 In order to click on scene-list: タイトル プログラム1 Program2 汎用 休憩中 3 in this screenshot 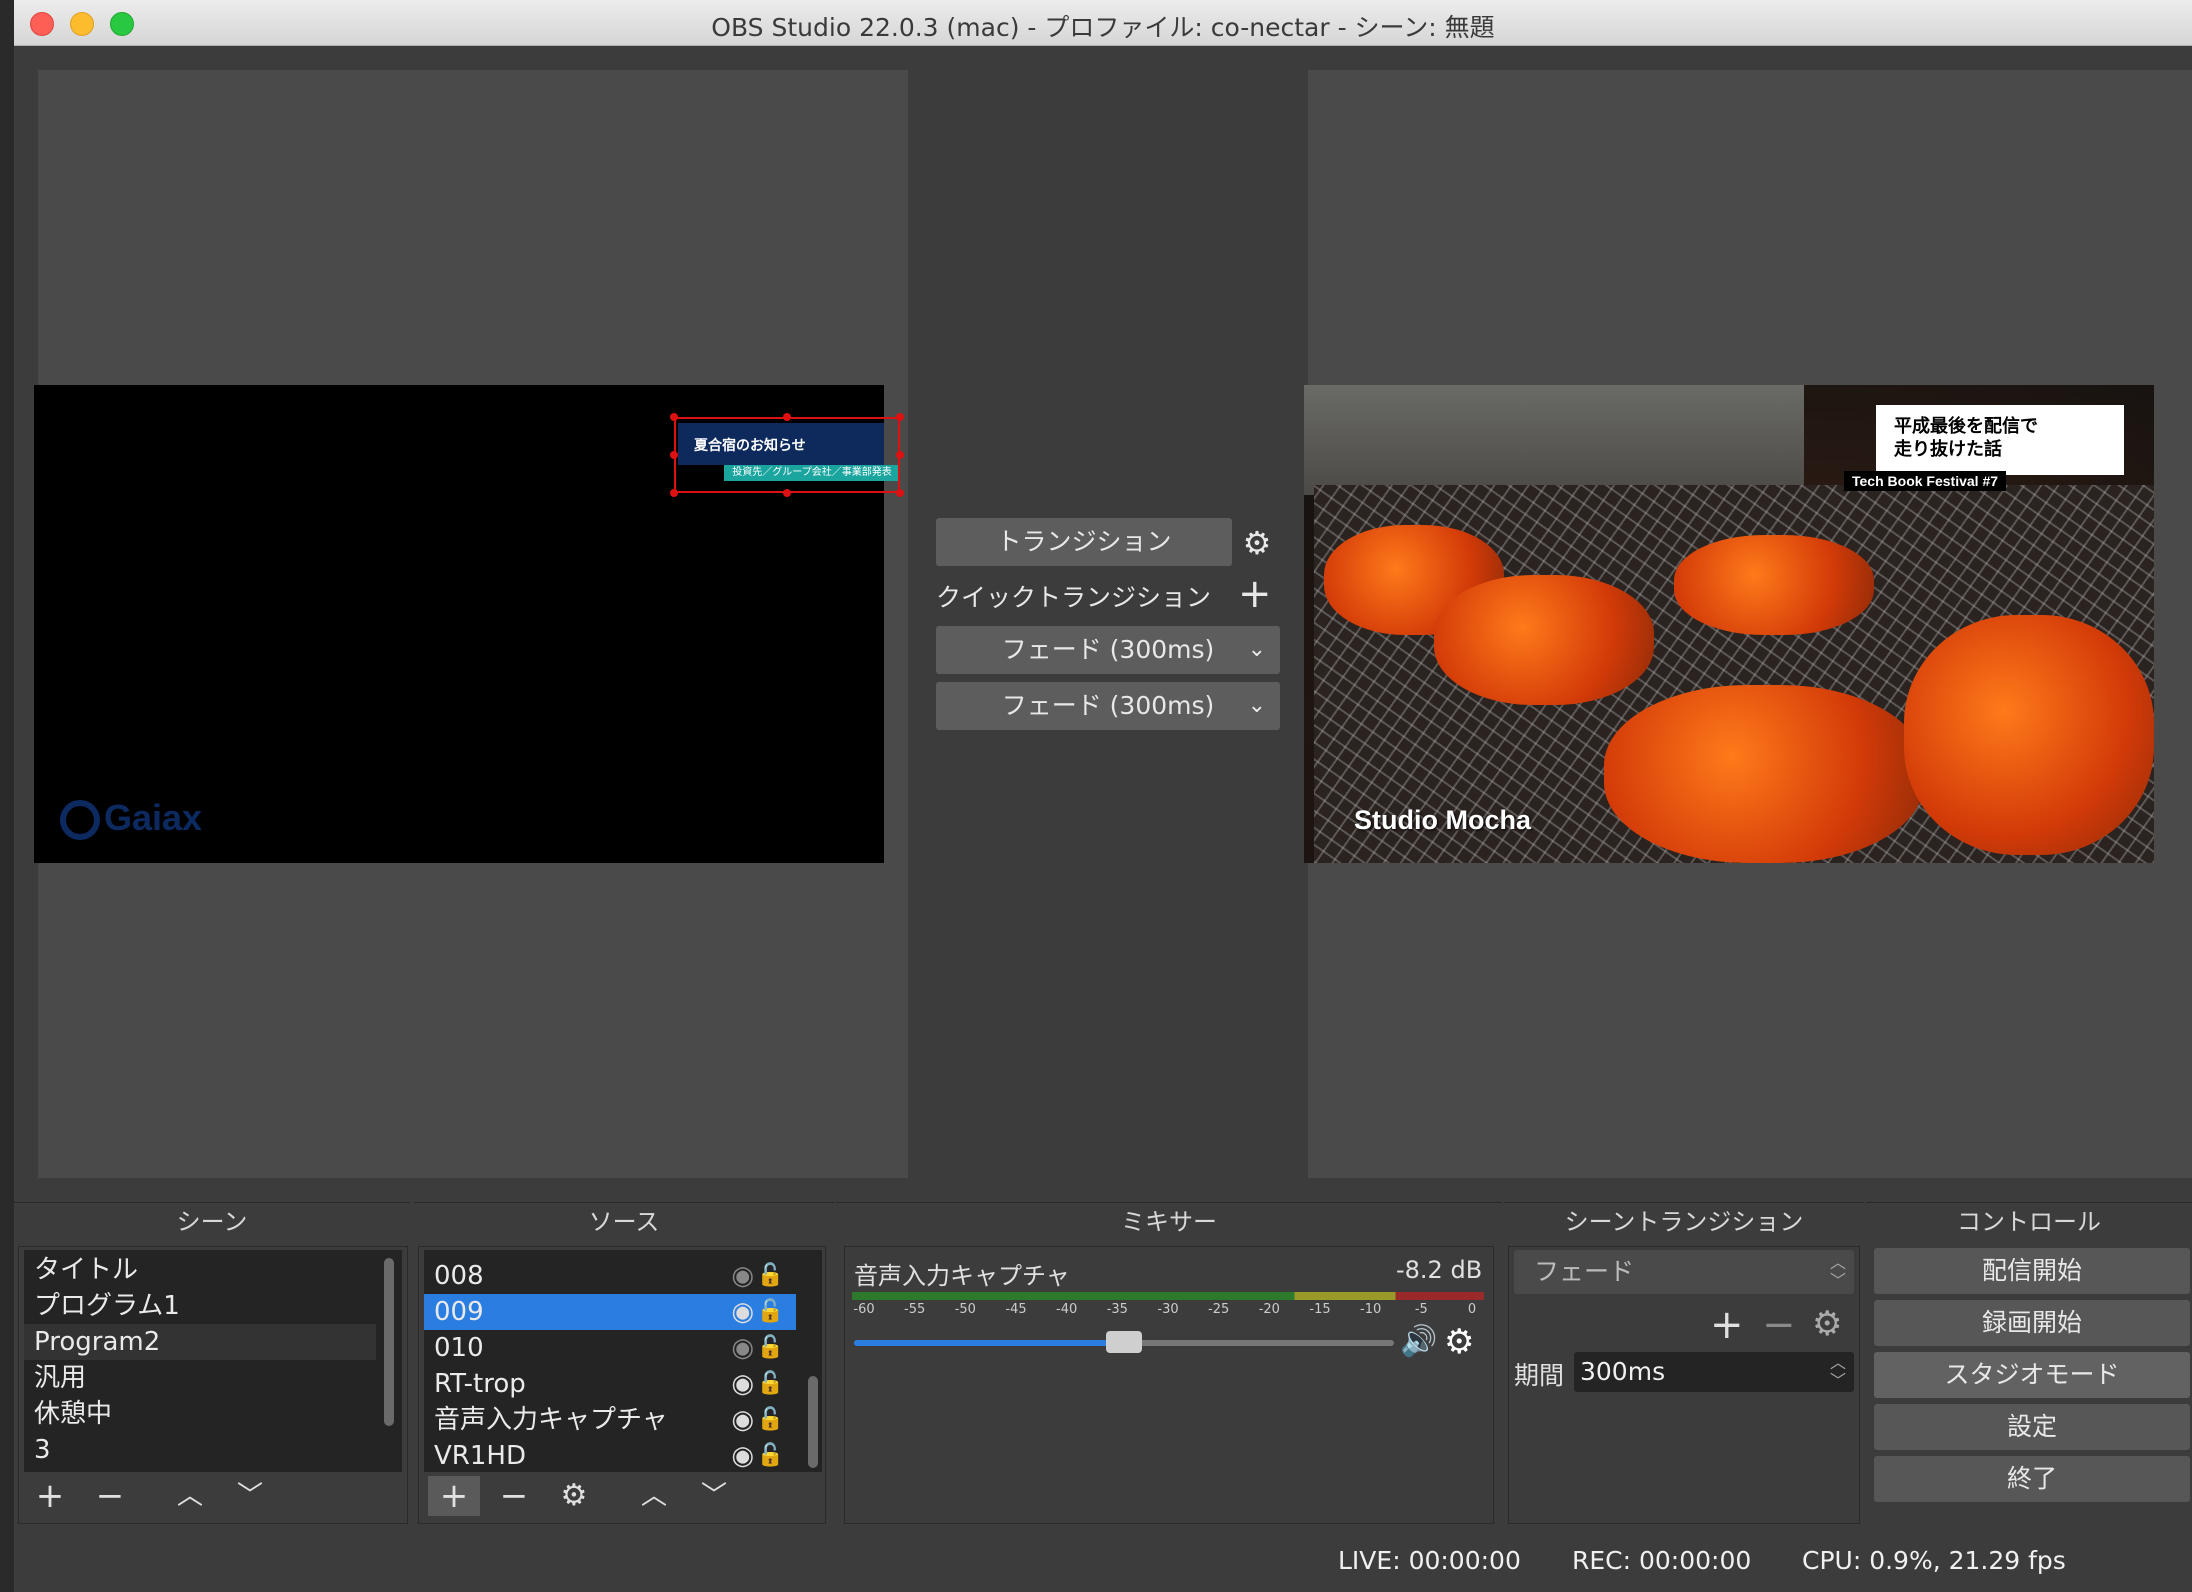, I will do `click(213, 1361)`.